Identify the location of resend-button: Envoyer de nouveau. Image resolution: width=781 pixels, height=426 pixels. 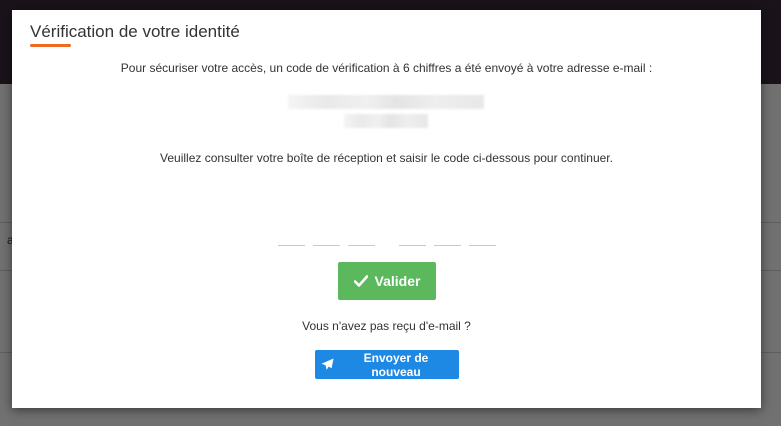
(387, 364).